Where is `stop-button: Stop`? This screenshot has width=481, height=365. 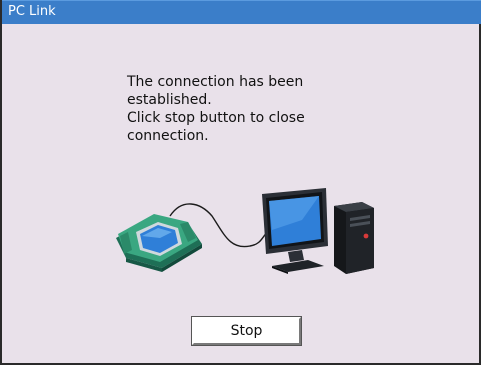 stop-button: Stop is located at coordinates (246, 331).